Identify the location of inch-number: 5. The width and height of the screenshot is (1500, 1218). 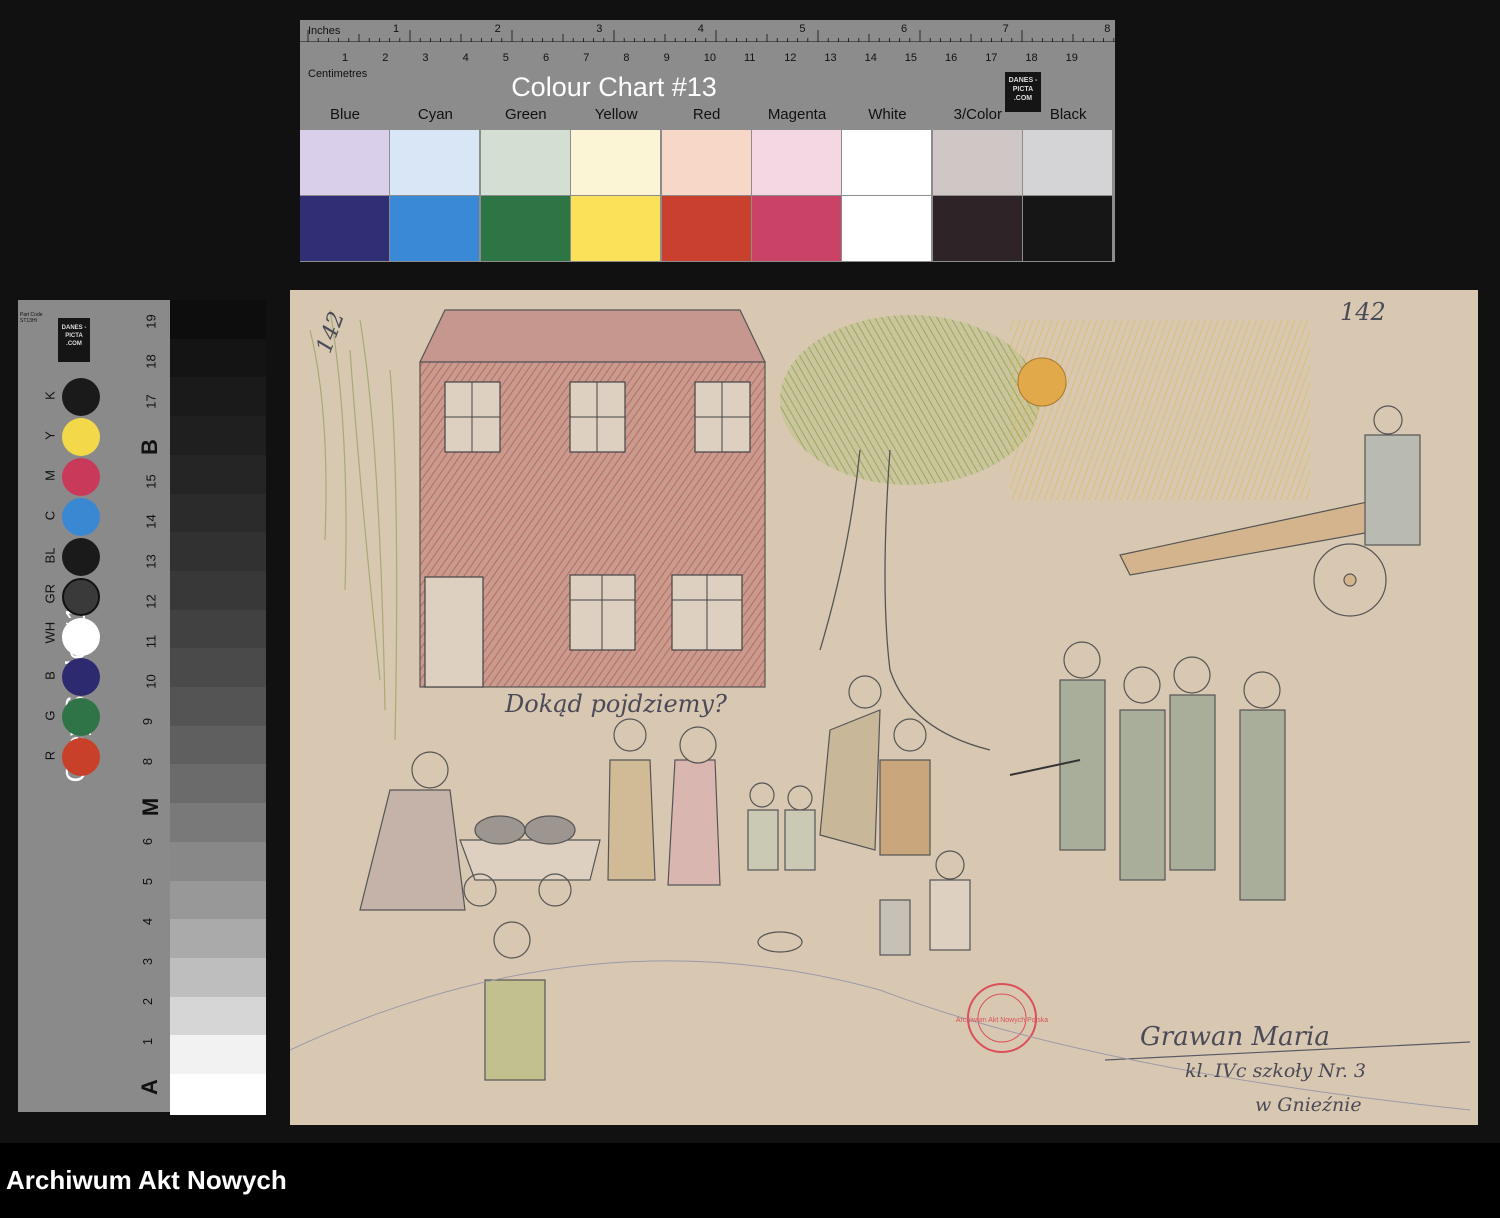
(802, 29).